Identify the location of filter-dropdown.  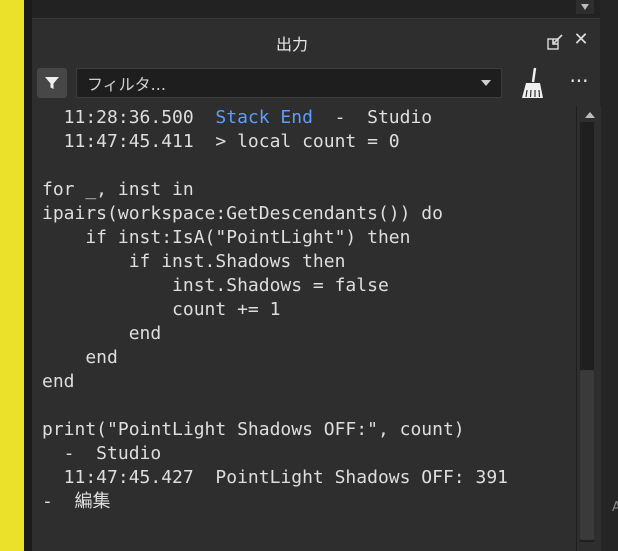
(289, 83).